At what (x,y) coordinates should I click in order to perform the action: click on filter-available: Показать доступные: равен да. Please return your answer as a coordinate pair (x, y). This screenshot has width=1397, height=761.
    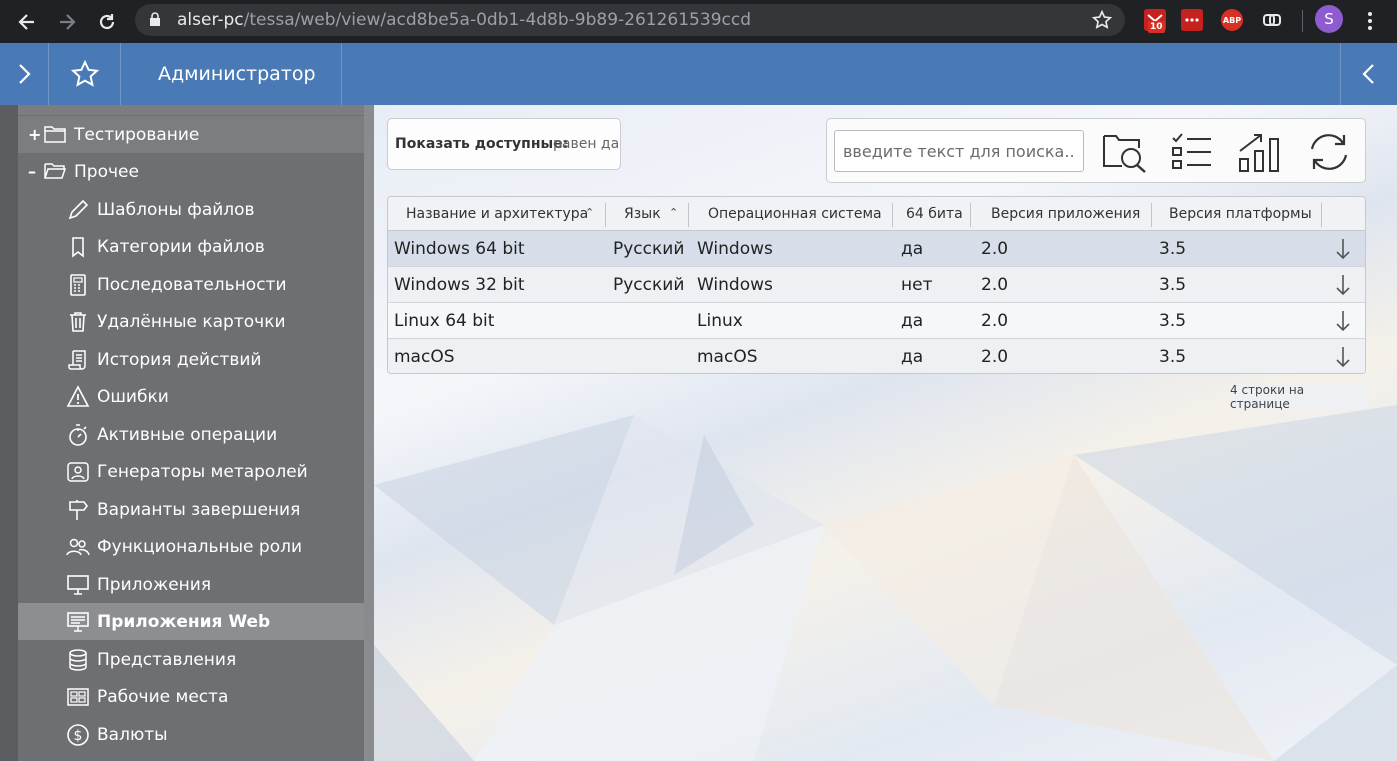
    Looking at the image, I should click on (504, 144).